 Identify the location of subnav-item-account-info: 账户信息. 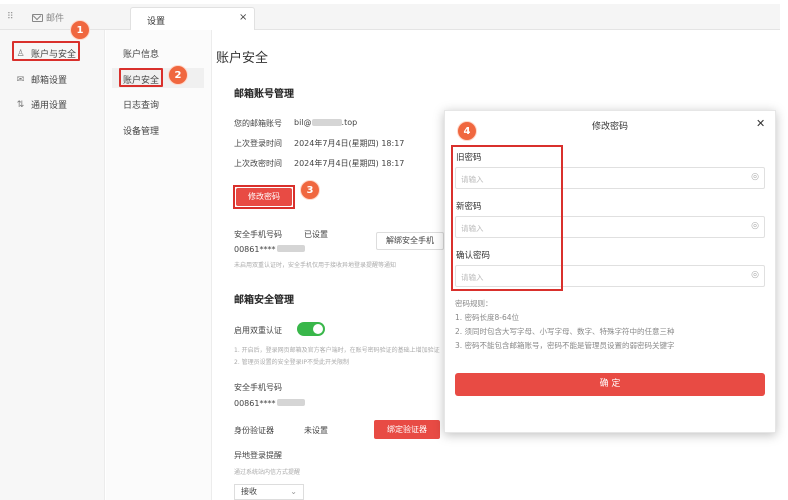
(141, 53).